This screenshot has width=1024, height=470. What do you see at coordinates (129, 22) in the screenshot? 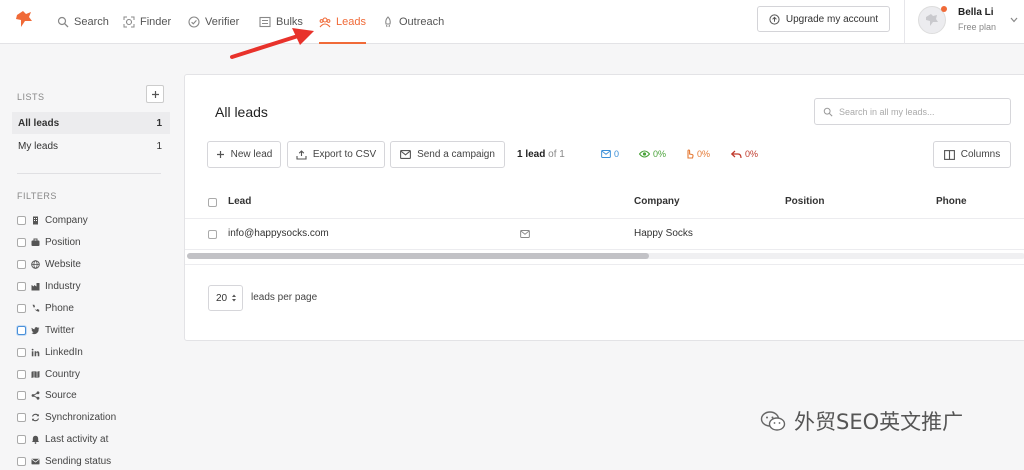
I see `finder-icon` at bounding box center [129, 22].